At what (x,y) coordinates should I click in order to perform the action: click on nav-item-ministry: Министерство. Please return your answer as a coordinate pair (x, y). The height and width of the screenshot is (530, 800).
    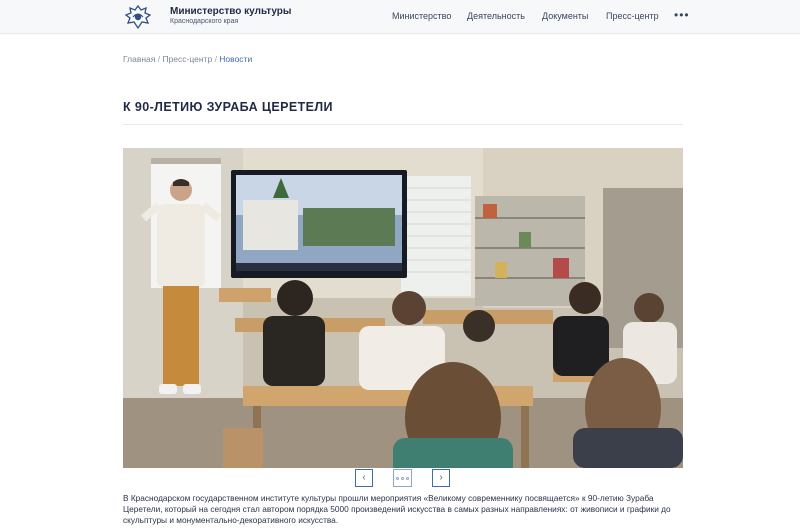
    Looking at the image, I should click on (421, 16).